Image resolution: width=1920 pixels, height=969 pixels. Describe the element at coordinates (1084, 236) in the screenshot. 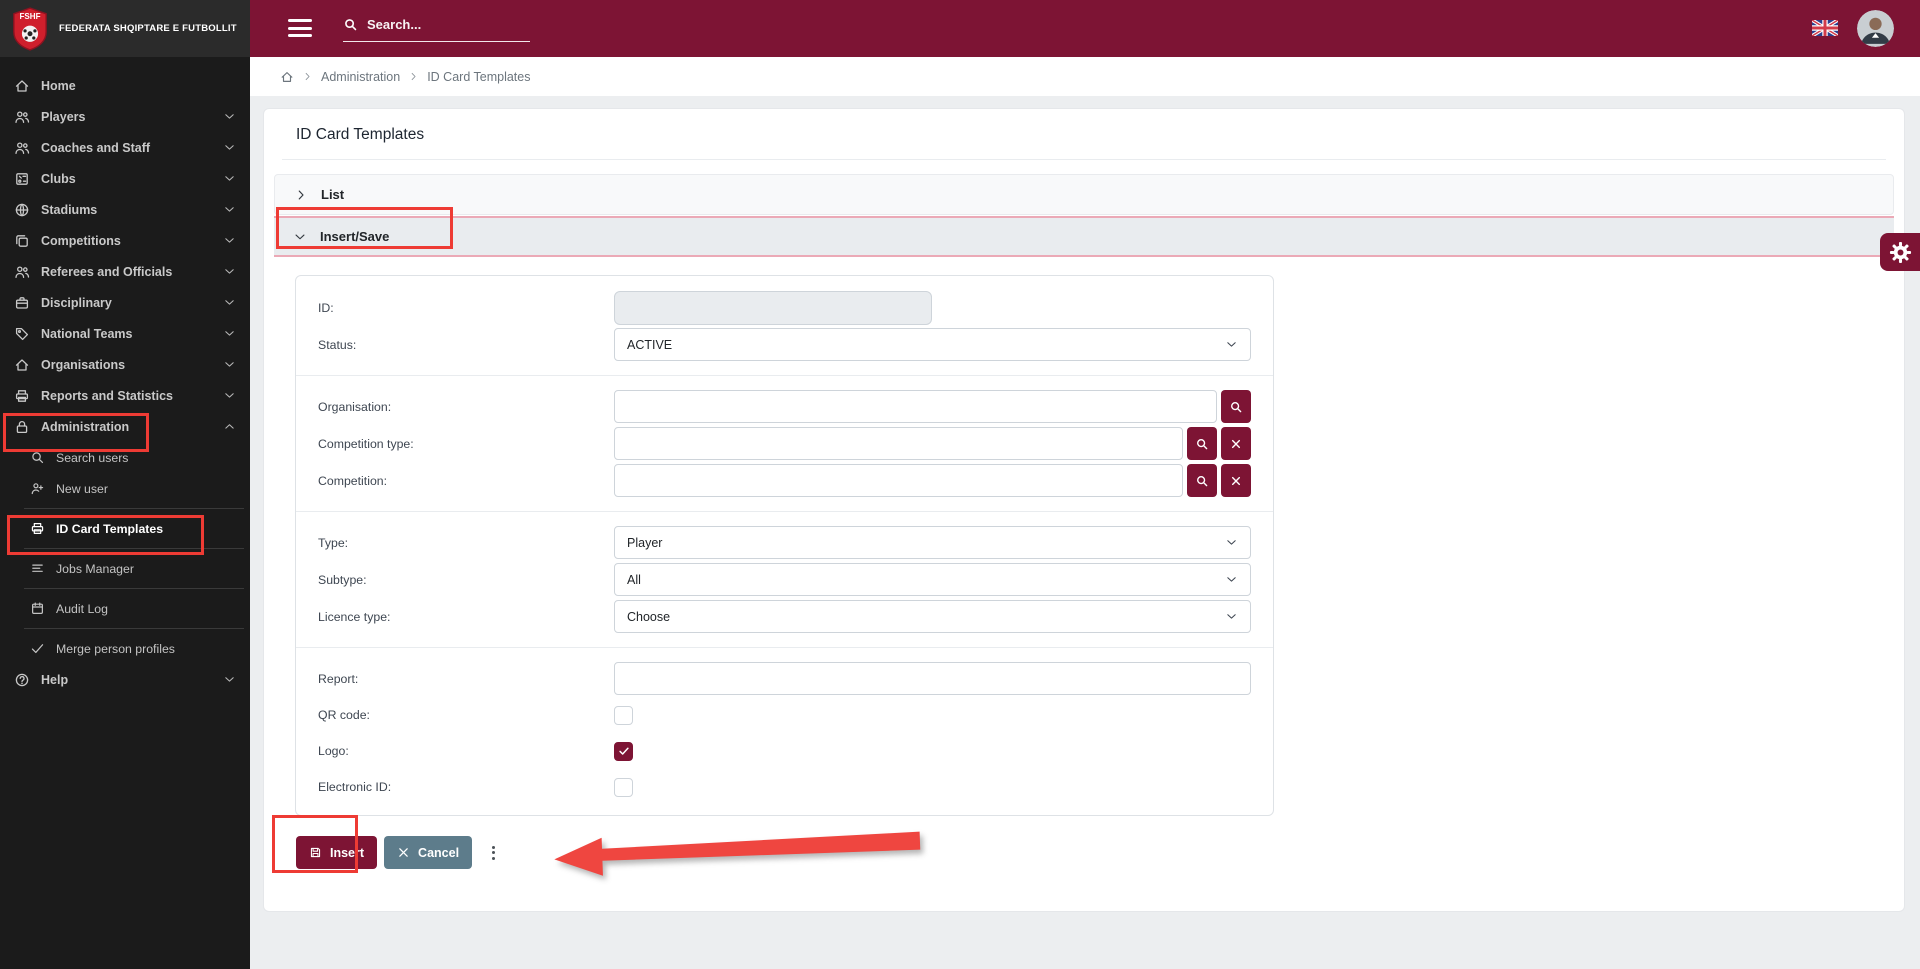

I see `accordion-insert-save: Insert/Save` at that location.